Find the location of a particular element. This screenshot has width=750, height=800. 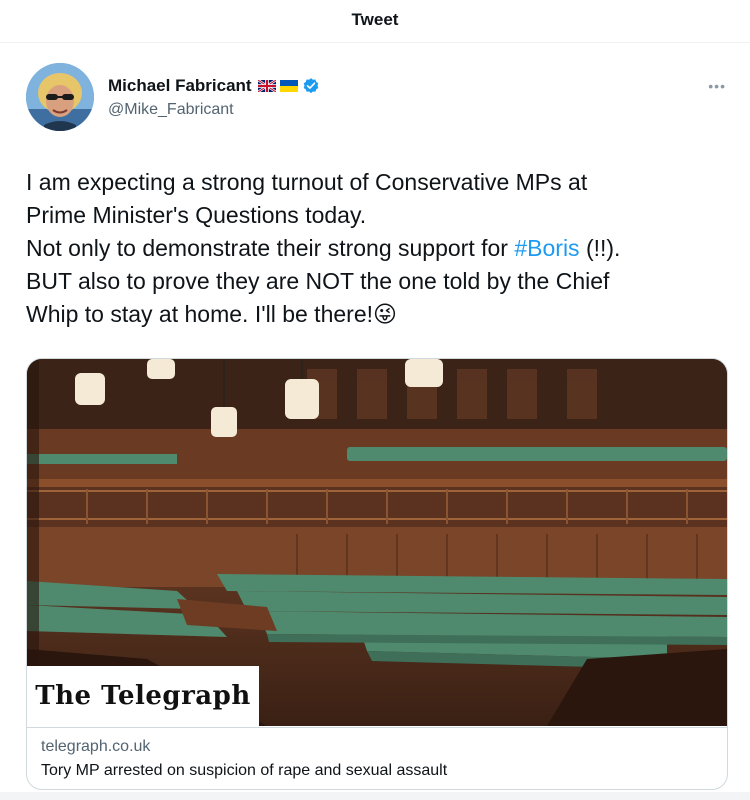

uk-flag-icon is located at coordinates (266, 86).